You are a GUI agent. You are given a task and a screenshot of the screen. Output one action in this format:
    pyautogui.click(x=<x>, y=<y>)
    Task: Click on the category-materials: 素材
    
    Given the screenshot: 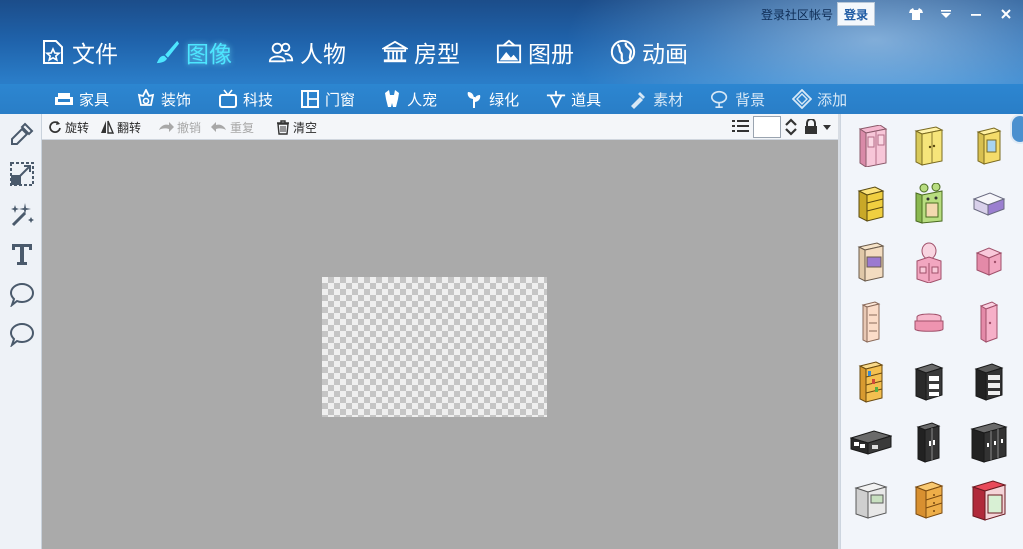 What is the action you would take?
    pyautogui.click(x=655, y=99)
    